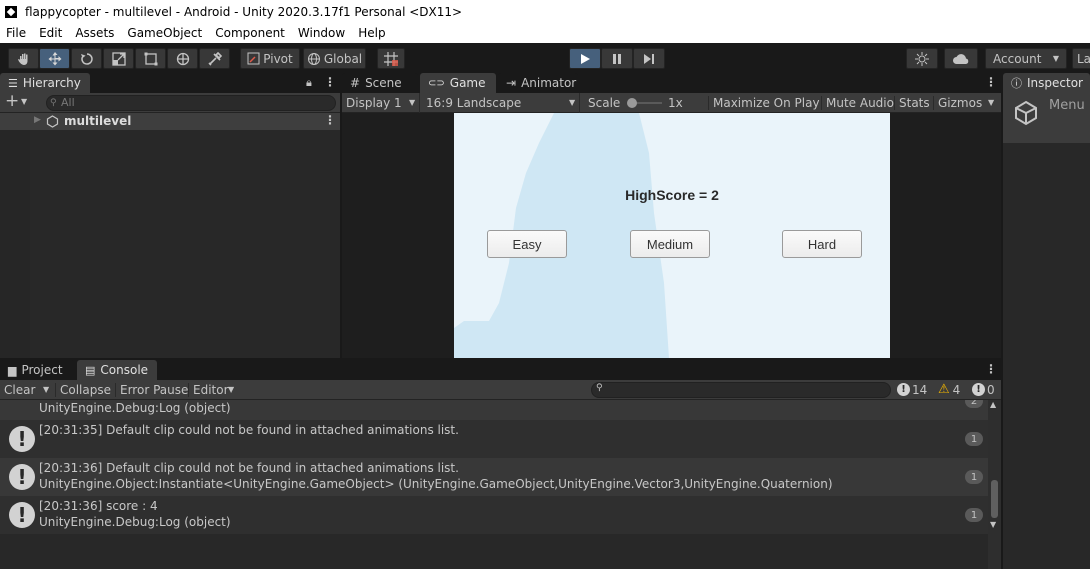 Image resolution: width=1090 pixels, height=569 pixels. I want to click on tab-console: ▤ Console, so click(117, 370).